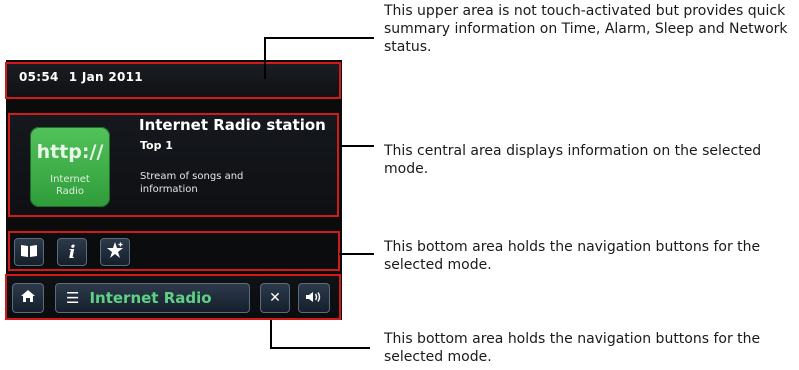  What do you see at coordinates (271, 334) in the screenshot?
I see `callout-line-bottom-vertical` at bounding box center [271, 334].